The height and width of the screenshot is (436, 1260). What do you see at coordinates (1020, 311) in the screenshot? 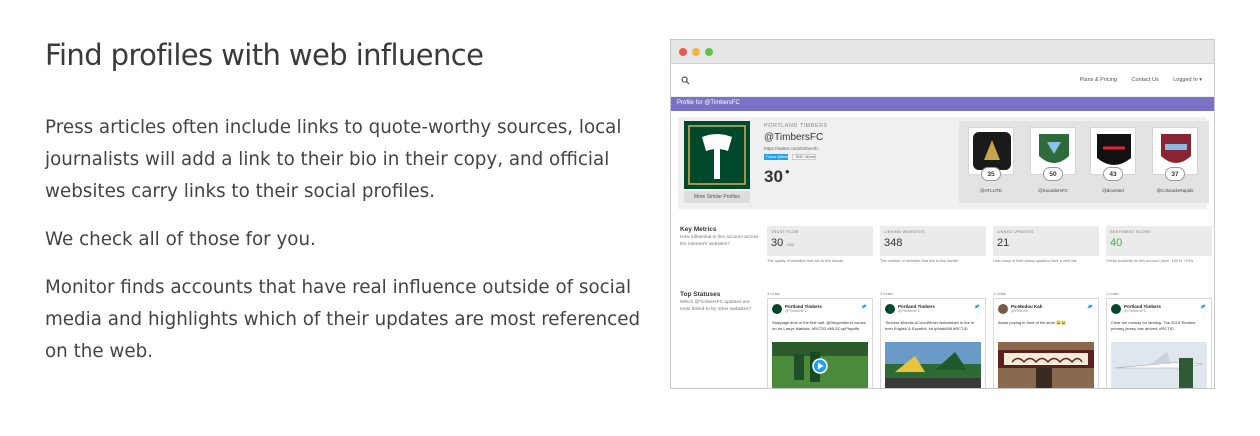
I see `tweet-handle: @PMKAH` at bounding box center [1020, 311].